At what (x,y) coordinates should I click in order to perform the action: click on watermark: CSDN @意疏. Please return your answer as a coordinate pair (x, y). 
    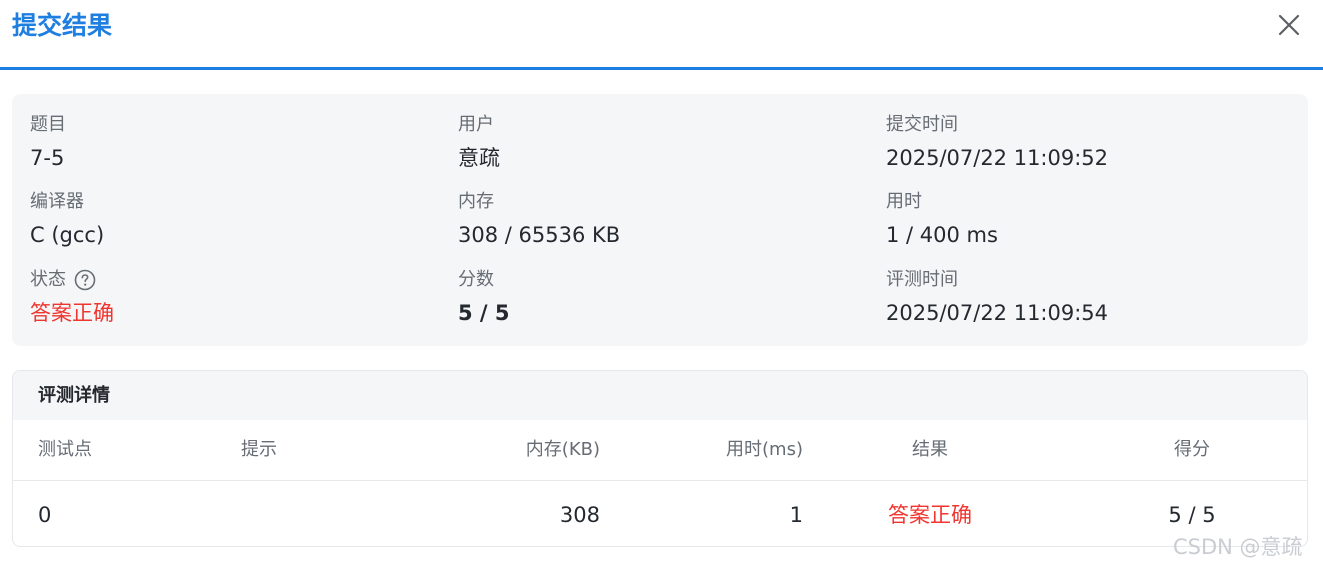
    Looking at the image, I should click on (1238, 547).